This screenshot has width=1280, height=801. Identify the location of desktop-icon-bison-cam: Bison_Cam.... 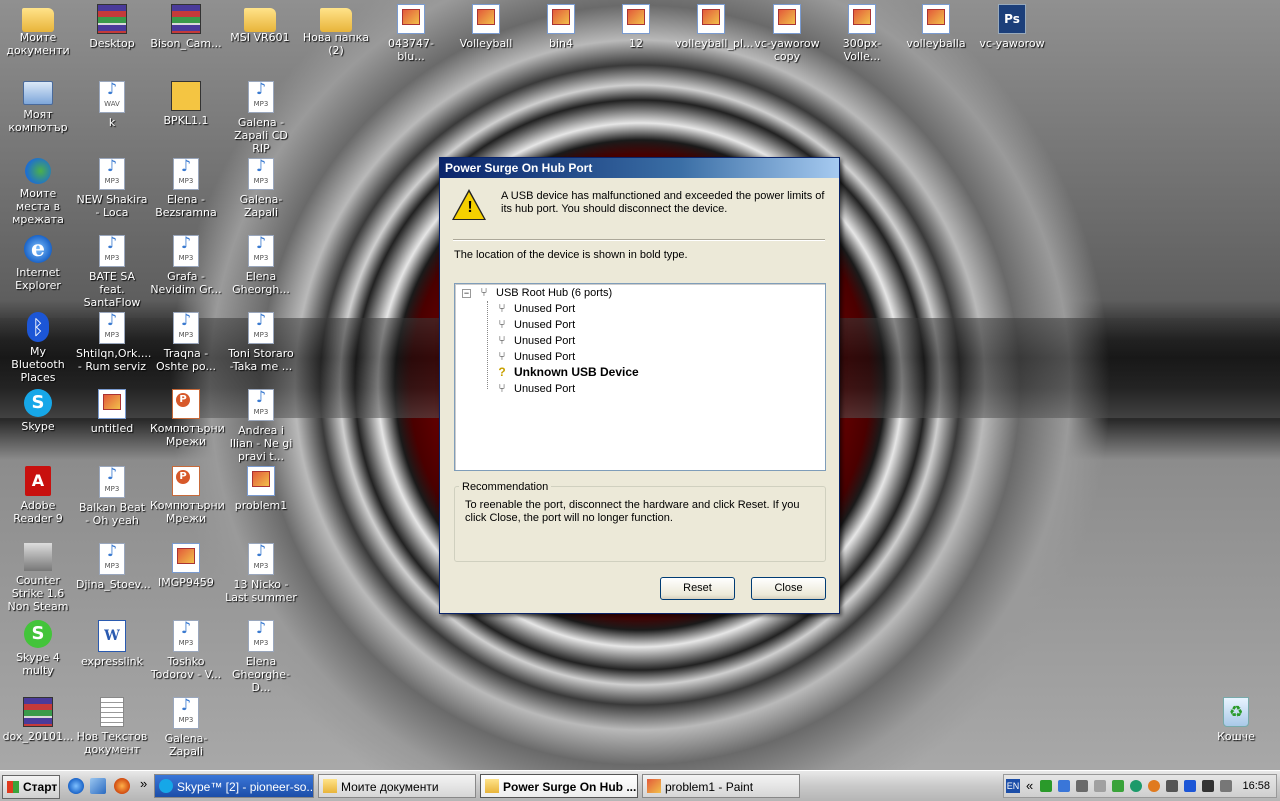
(186, 27).